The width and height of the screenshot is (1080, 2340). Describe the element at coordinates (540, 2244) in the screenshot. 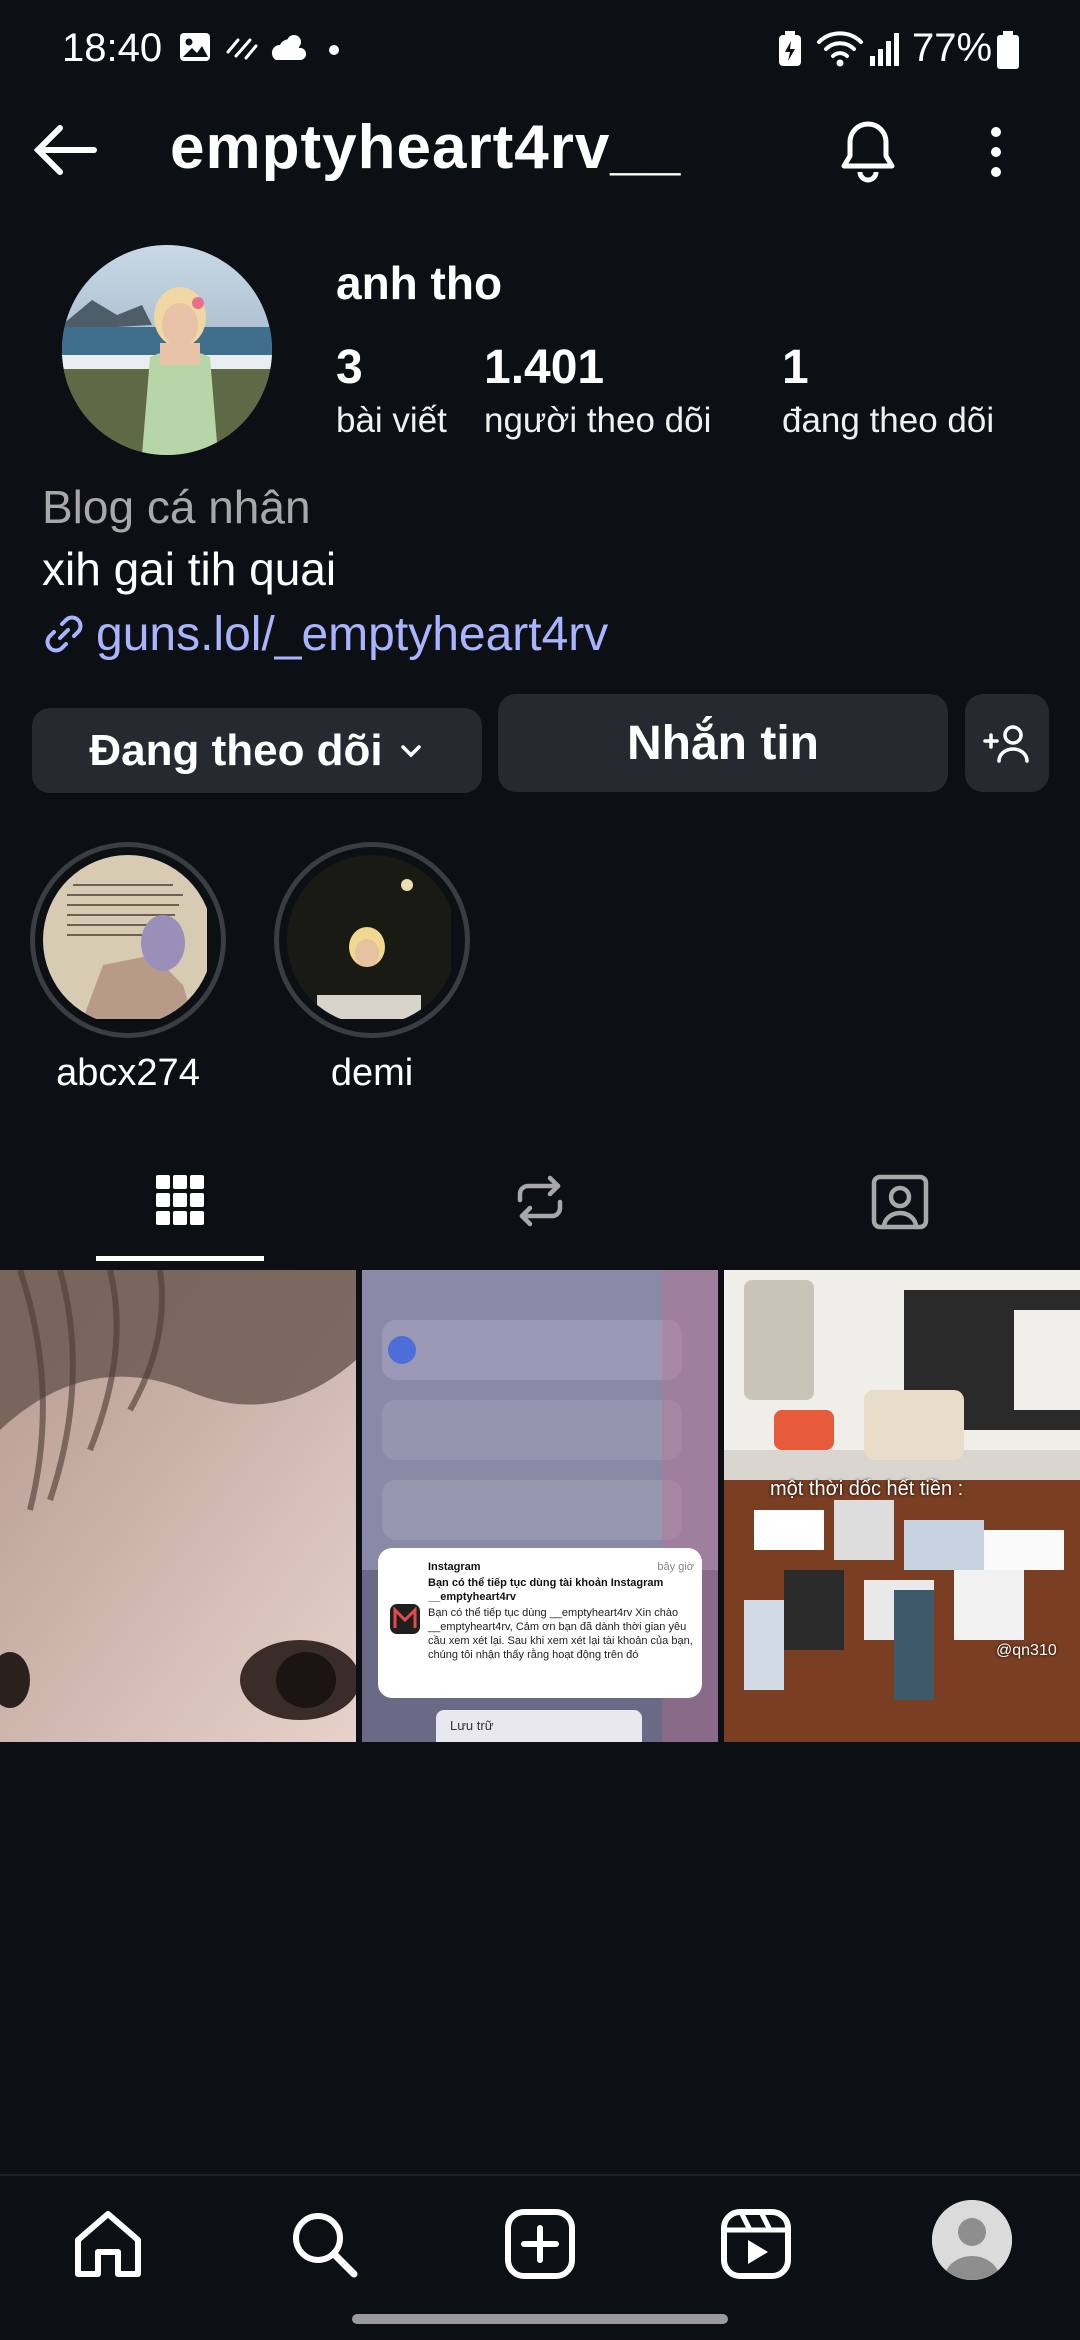

I see `create-icon` at that location.